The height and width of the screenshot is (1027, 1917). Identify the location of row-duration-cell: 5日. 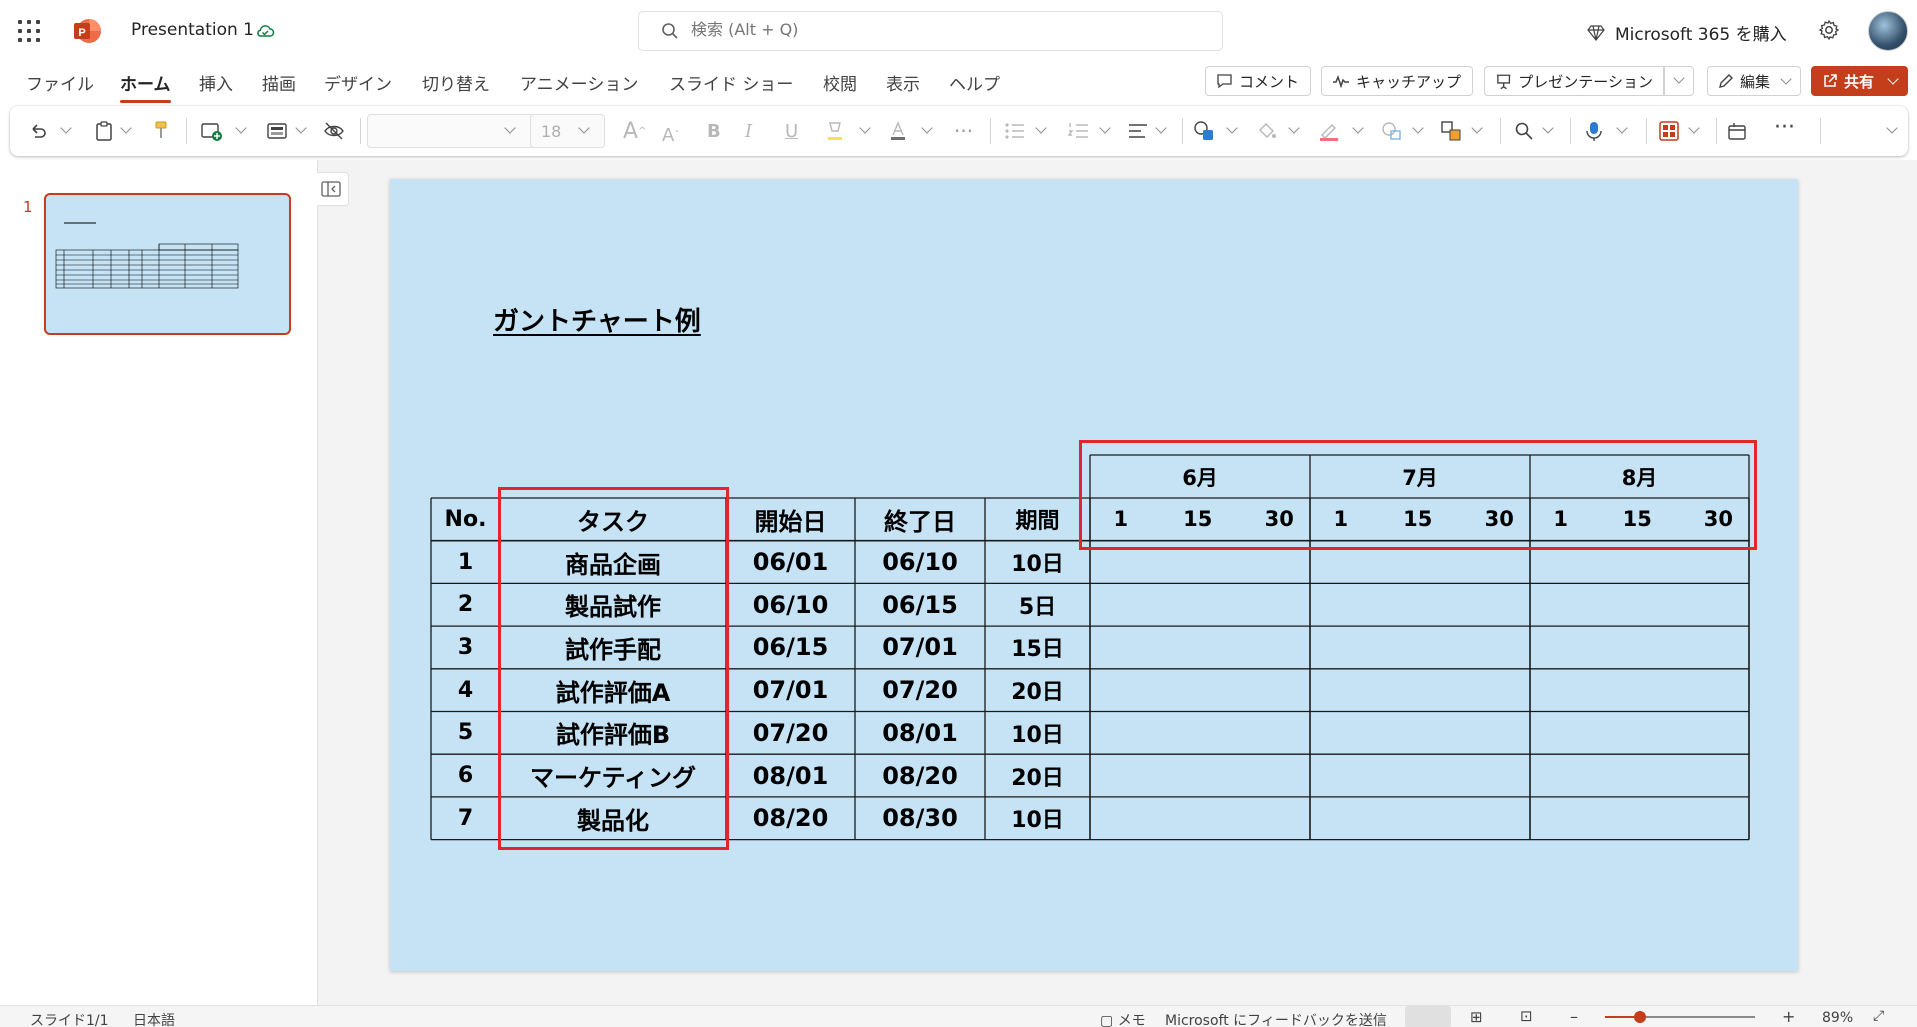
(1037, 604).